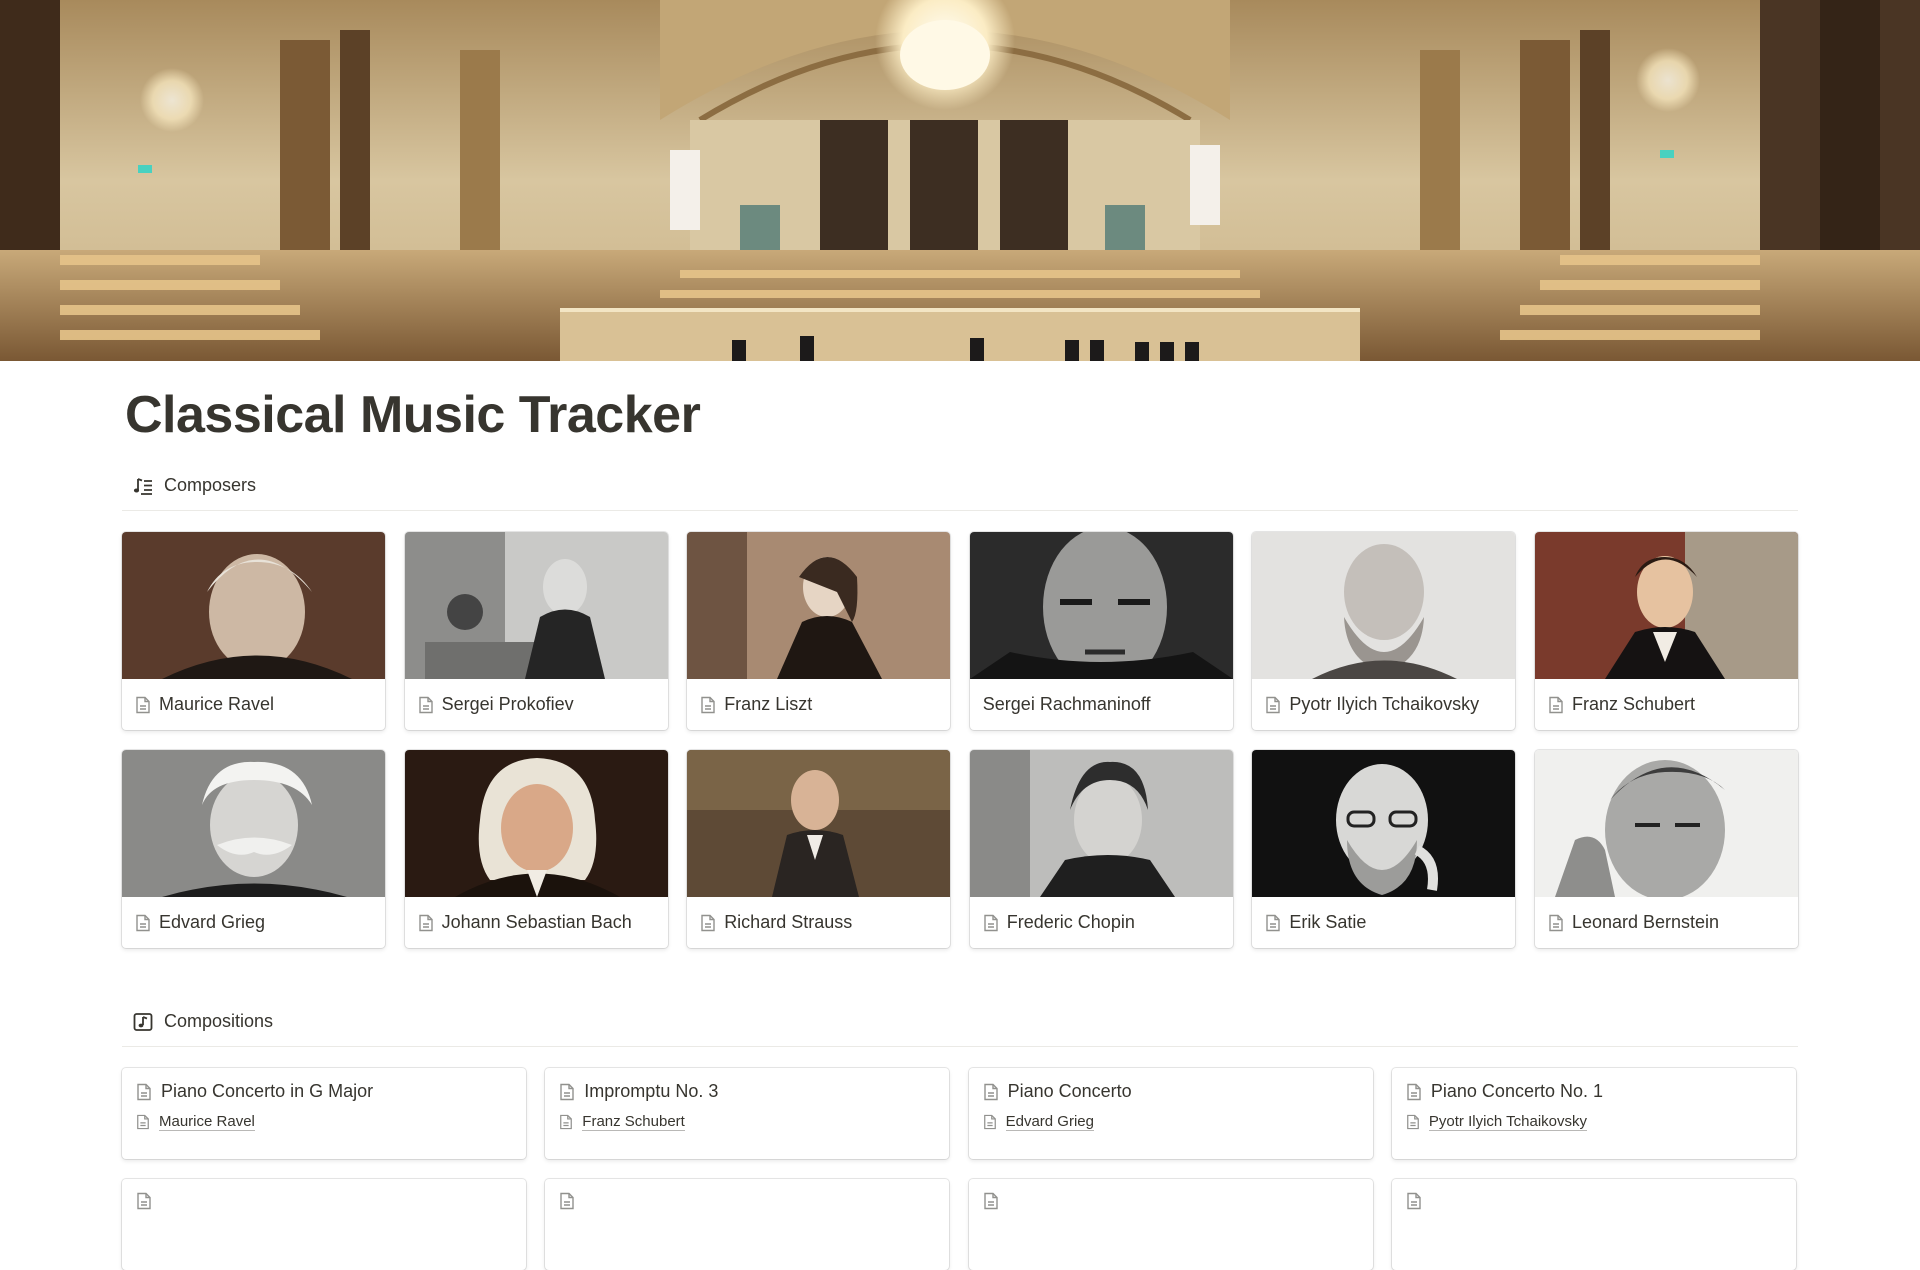 The image size is (1920, 1270). I want to click on composer-name: Sergei Rachmaninoff, so click(1066, 704).